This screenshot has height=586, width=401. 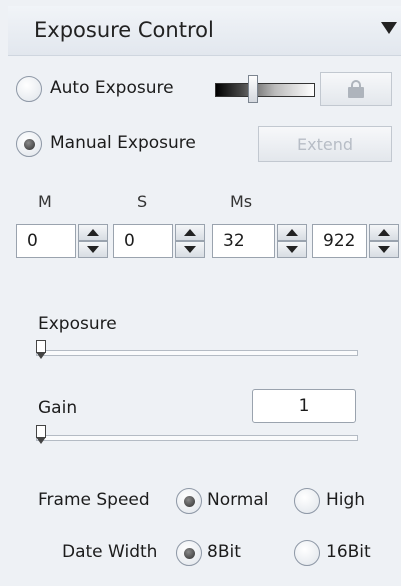 I want to click on minutes-label: M, so click(x=45, y=201).